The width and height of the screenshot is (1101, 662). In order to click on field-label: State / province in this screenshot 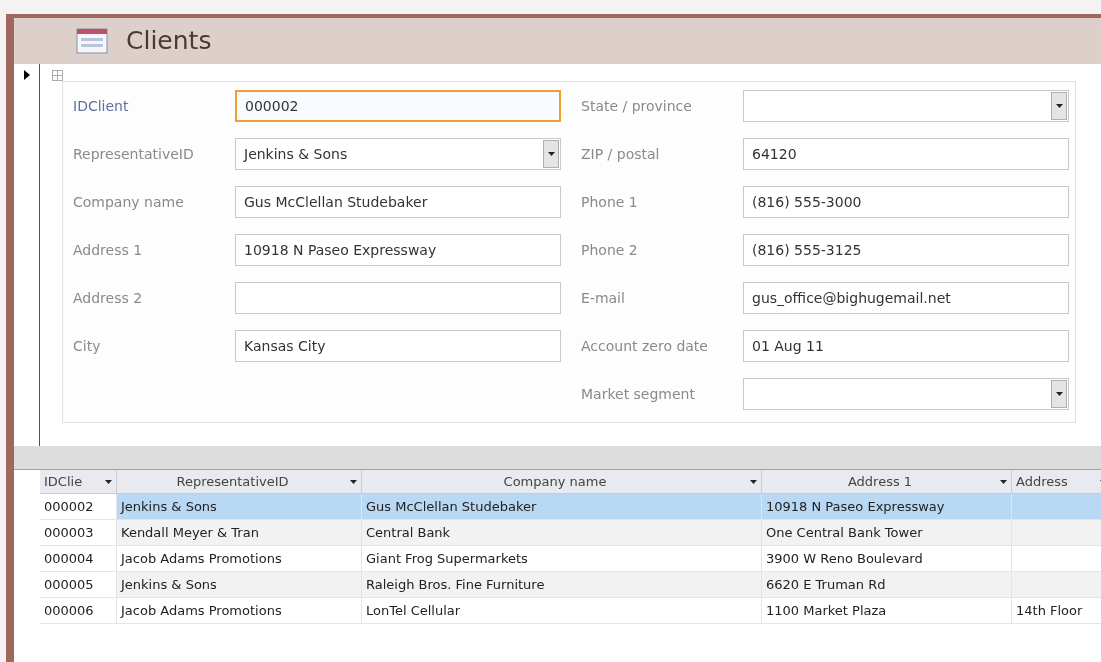, I will do `click(636, 106)`.